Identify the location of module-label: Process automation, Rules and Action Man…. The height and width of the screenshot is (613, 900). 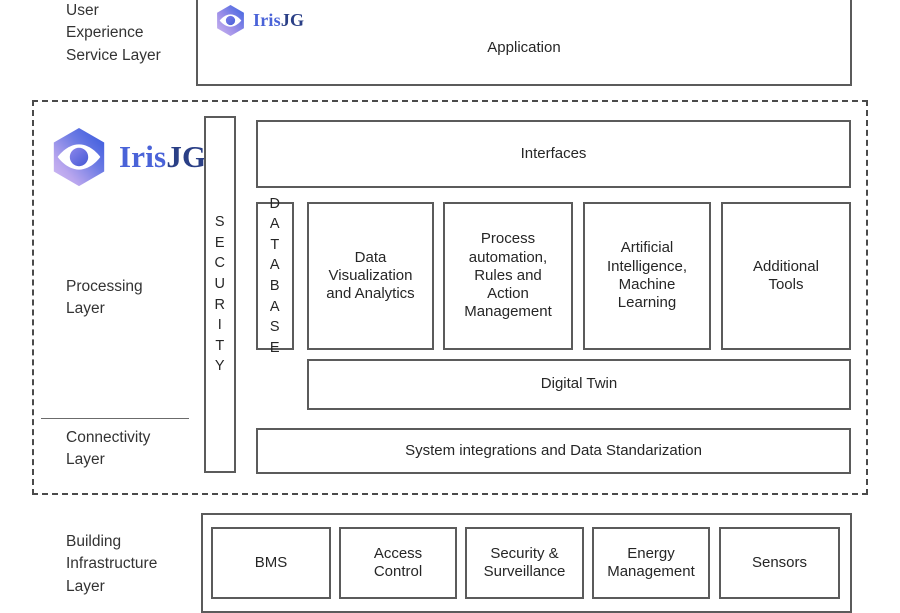
(508, 275).